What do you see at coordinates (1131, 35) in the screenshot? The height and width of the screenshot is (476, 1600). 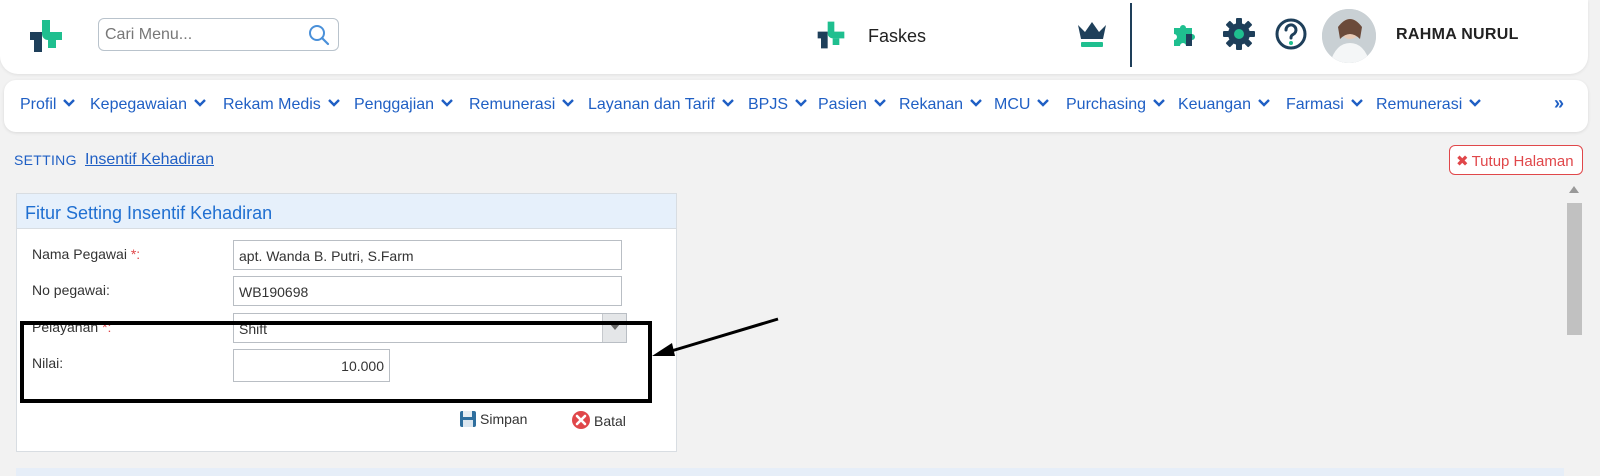 I see `header-divider` at bounding box center [1131, 35].